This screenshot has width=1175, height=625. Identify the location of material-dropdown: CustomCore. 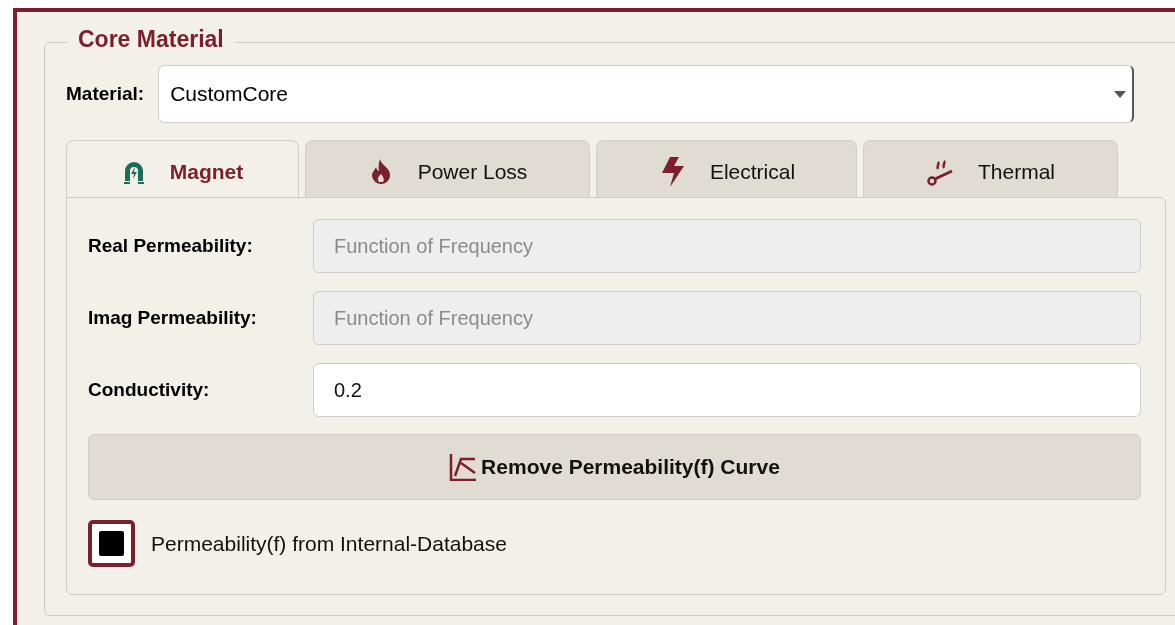
(646, 94).